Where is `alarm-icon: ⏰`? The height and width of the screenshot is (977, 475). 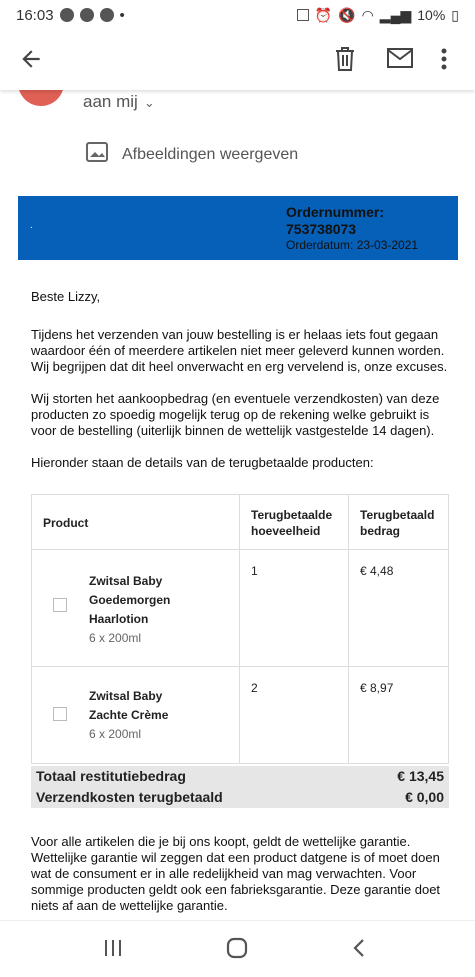 alarm-icon: ⏰ is located at coordinates (323, 14).